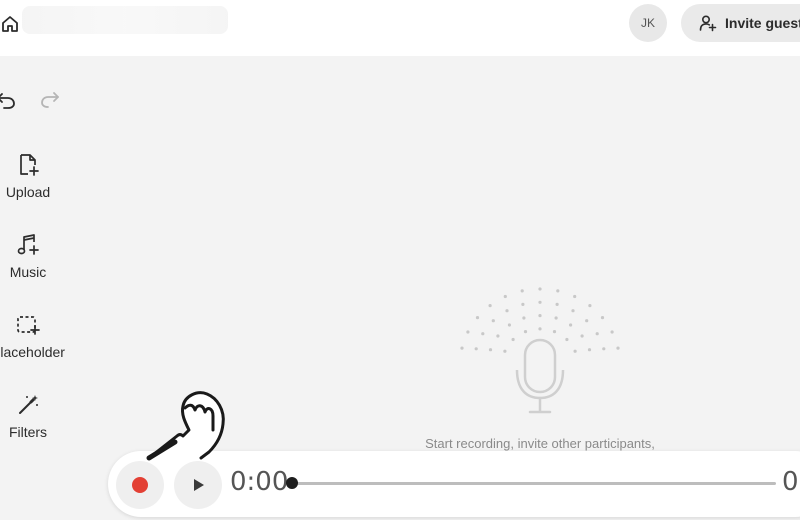  I want to click on record-icon, so click(140, 485).